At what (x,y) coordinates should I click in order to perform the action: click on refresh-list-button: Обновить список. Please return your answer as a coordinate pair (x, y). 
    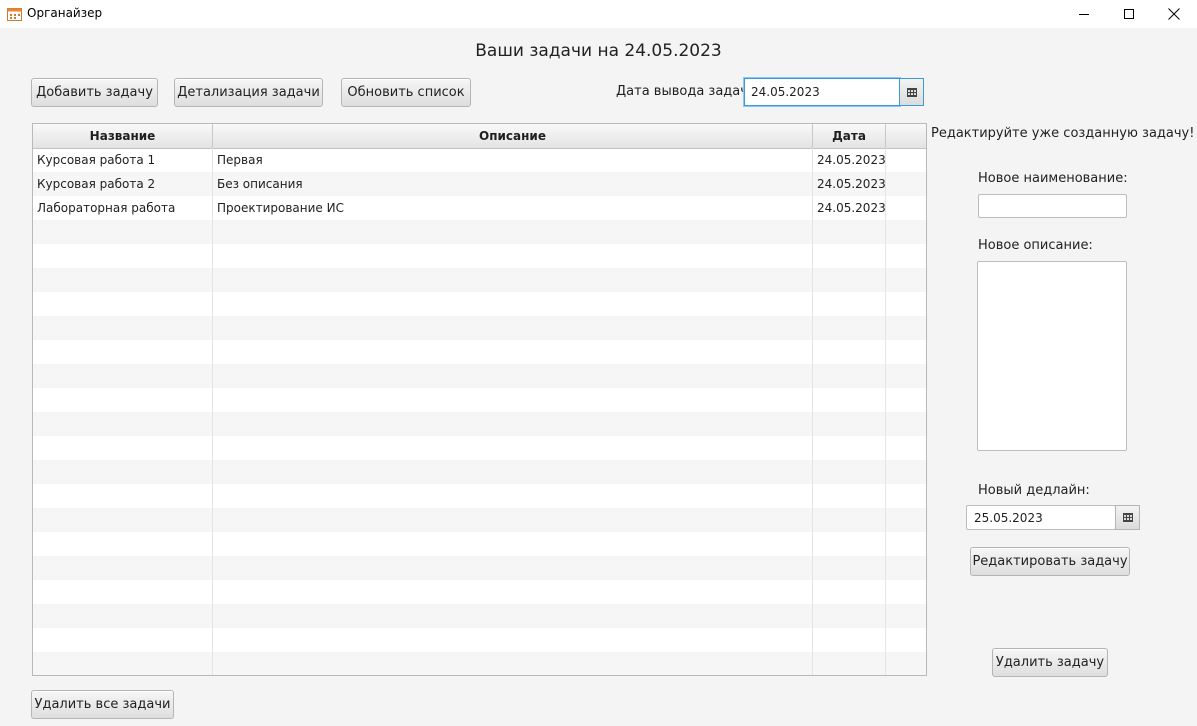
    Looking at the image, I should click on (406, 92).